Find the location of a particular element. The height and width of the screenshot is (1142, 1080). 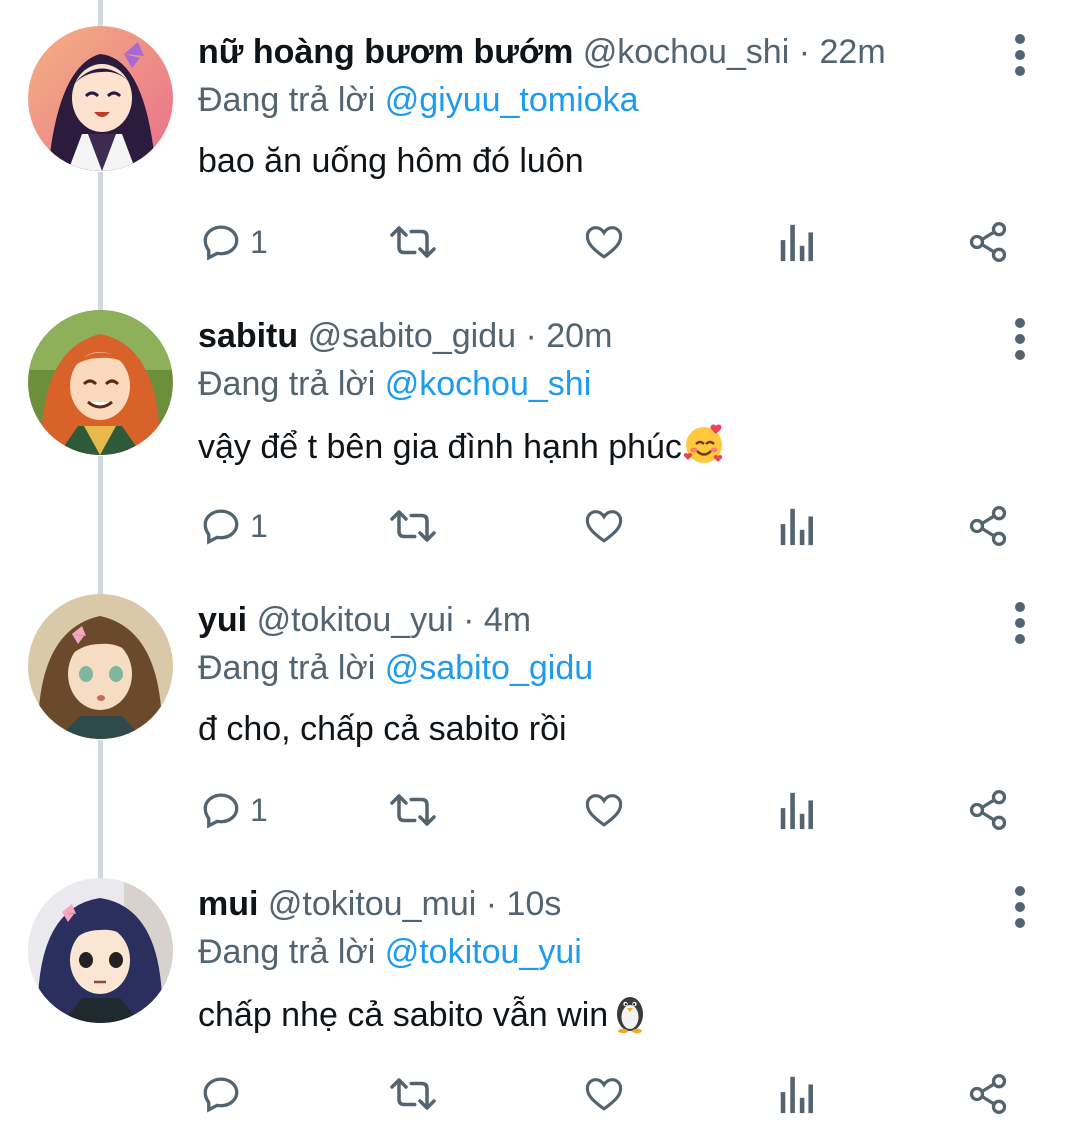

display-name: sabitu is located at coordinates (248, 336).